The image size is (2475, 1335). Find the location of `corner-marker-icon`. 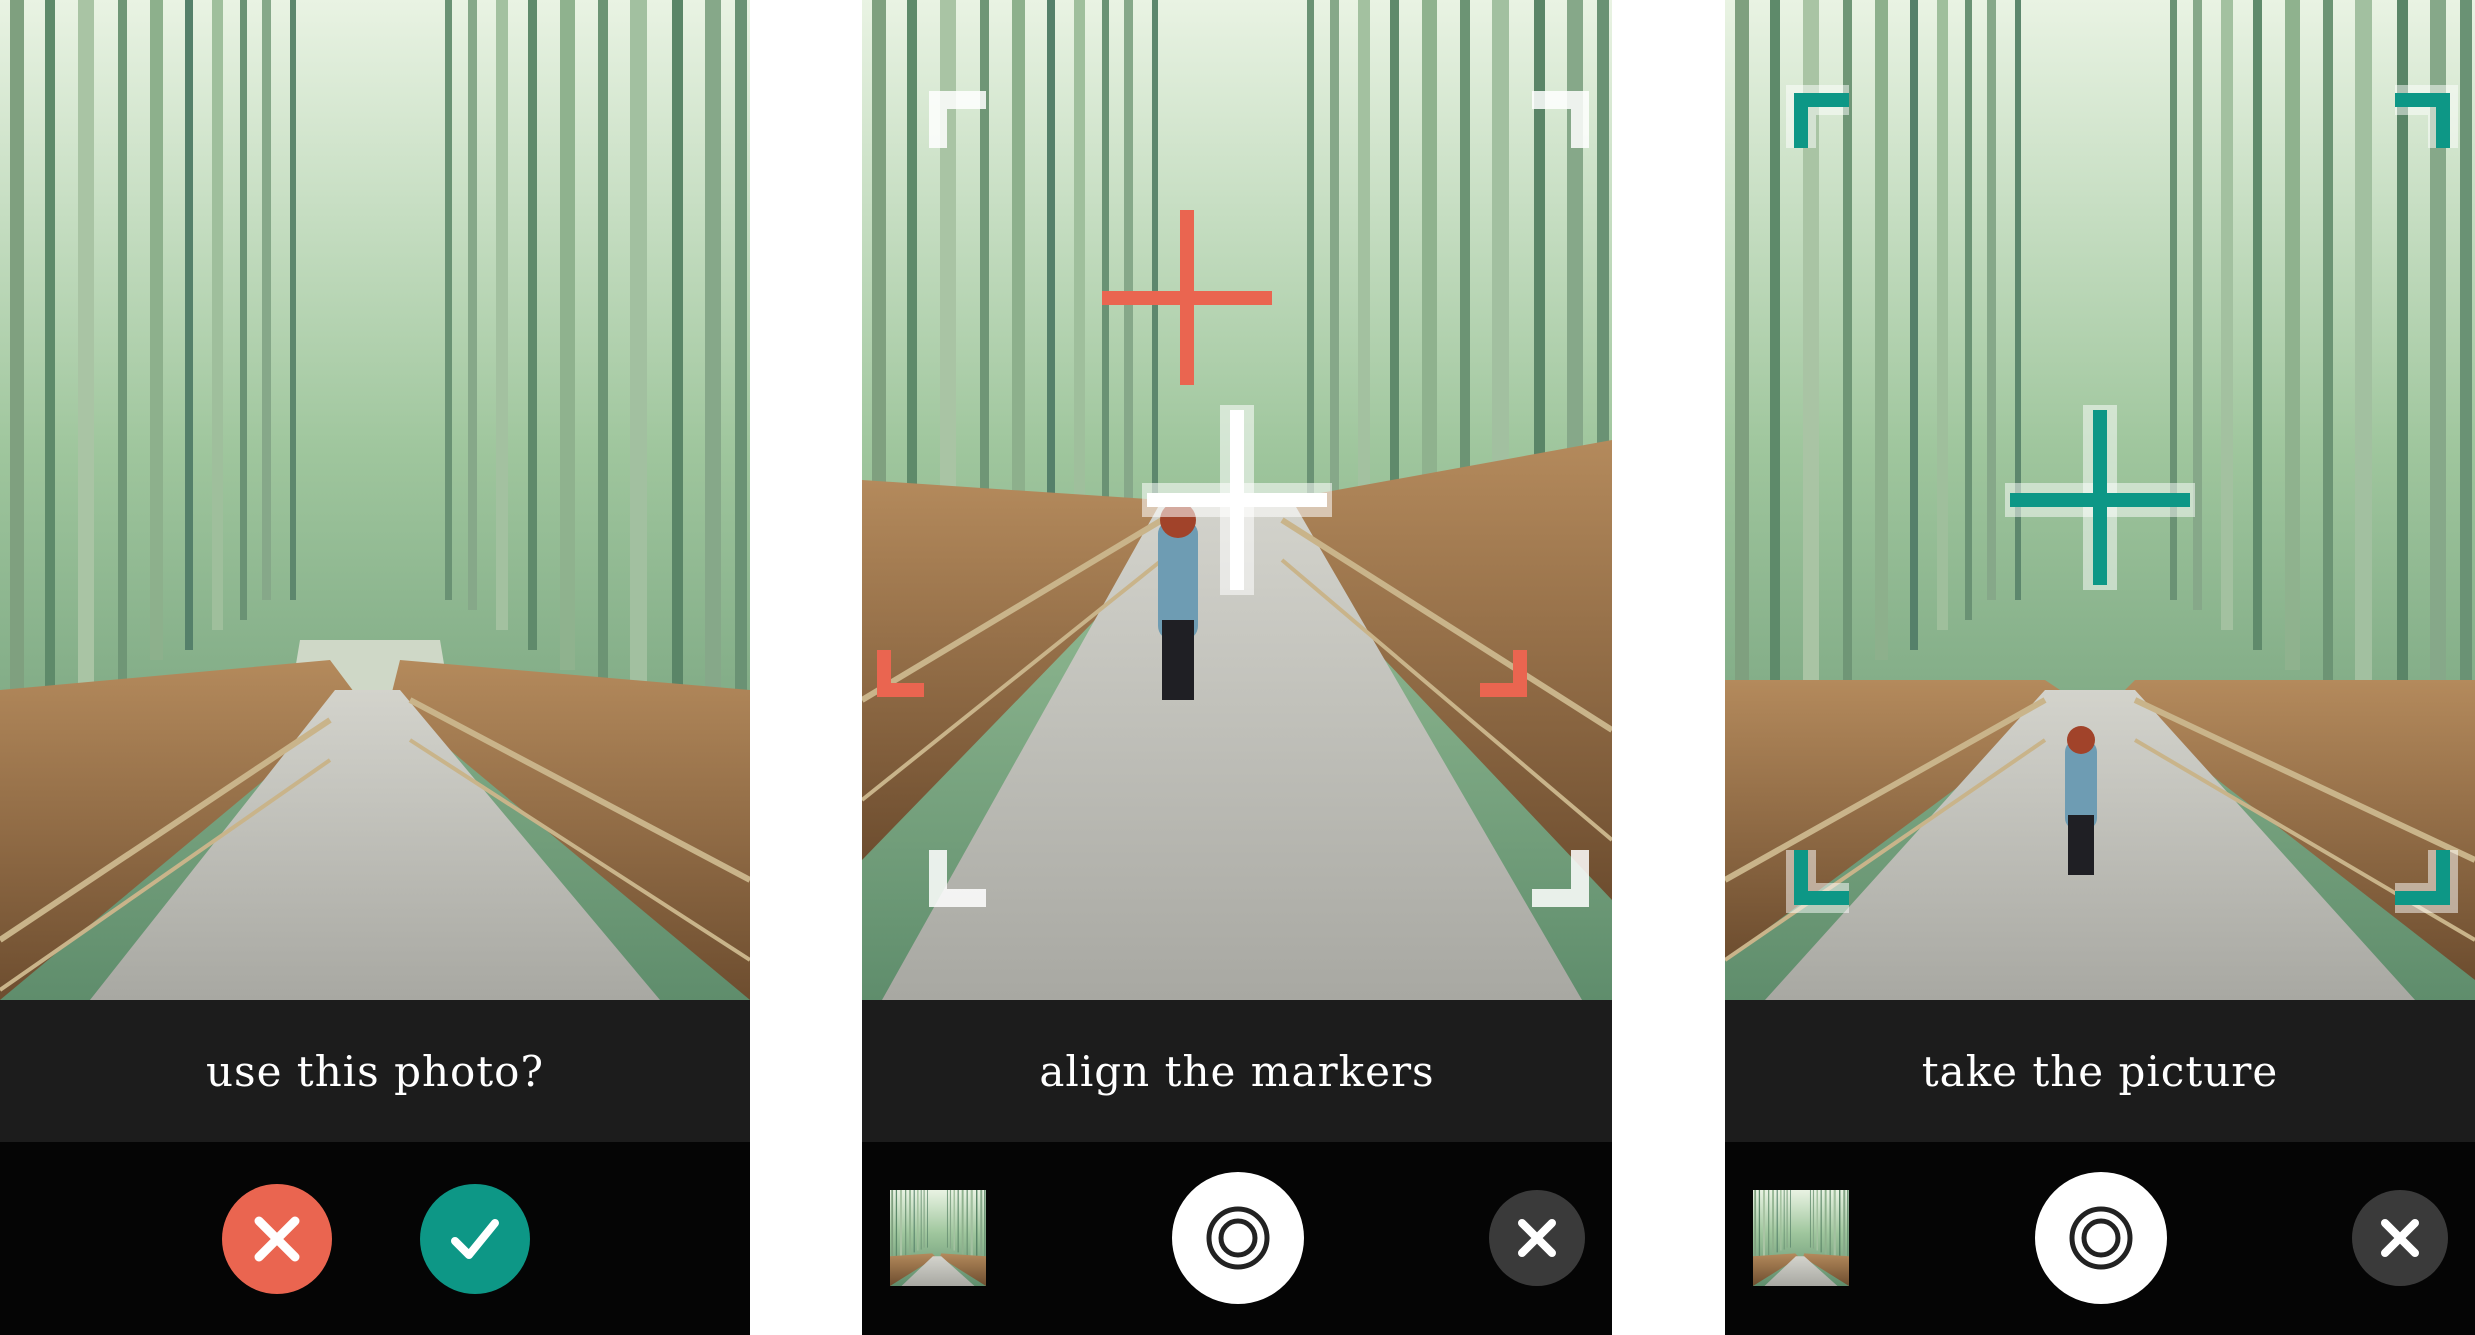

corner-marker-icon is located at coordinates (1202, 673).